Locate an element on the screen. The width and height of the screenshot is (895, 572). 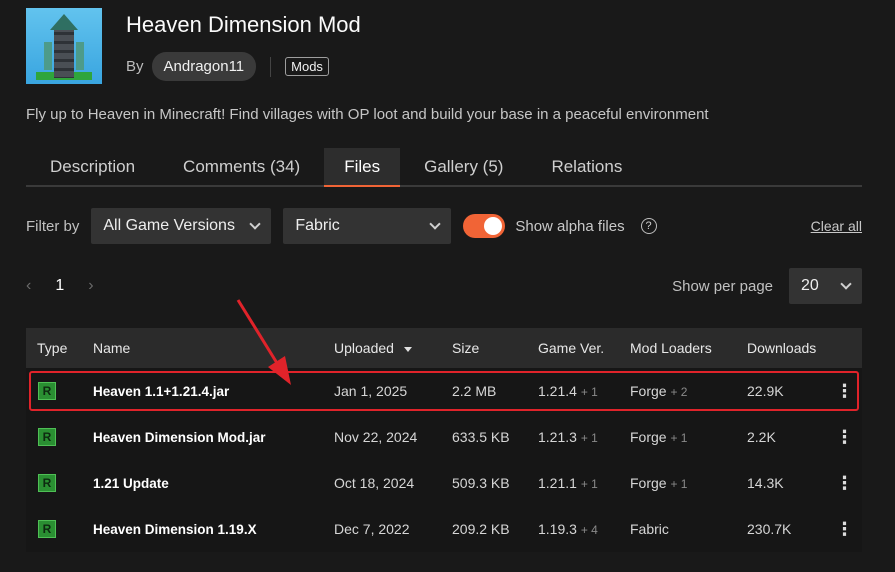
uploaded-date: Dec 7, 2022 is located at coordinates (372, 529).